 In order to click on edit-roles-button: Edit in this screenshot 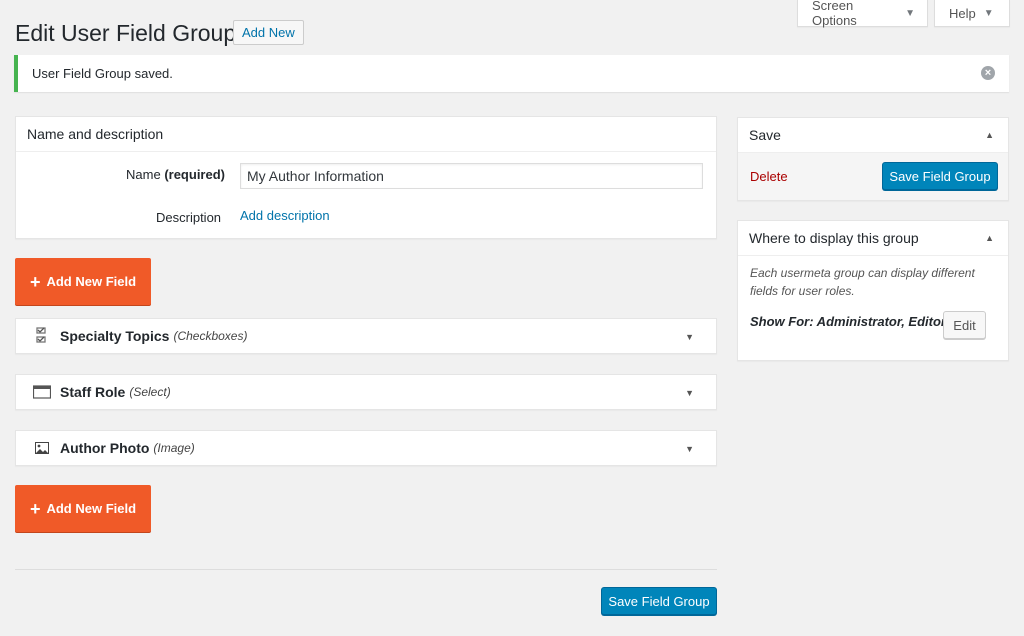, I will do `click(964, 325)`.